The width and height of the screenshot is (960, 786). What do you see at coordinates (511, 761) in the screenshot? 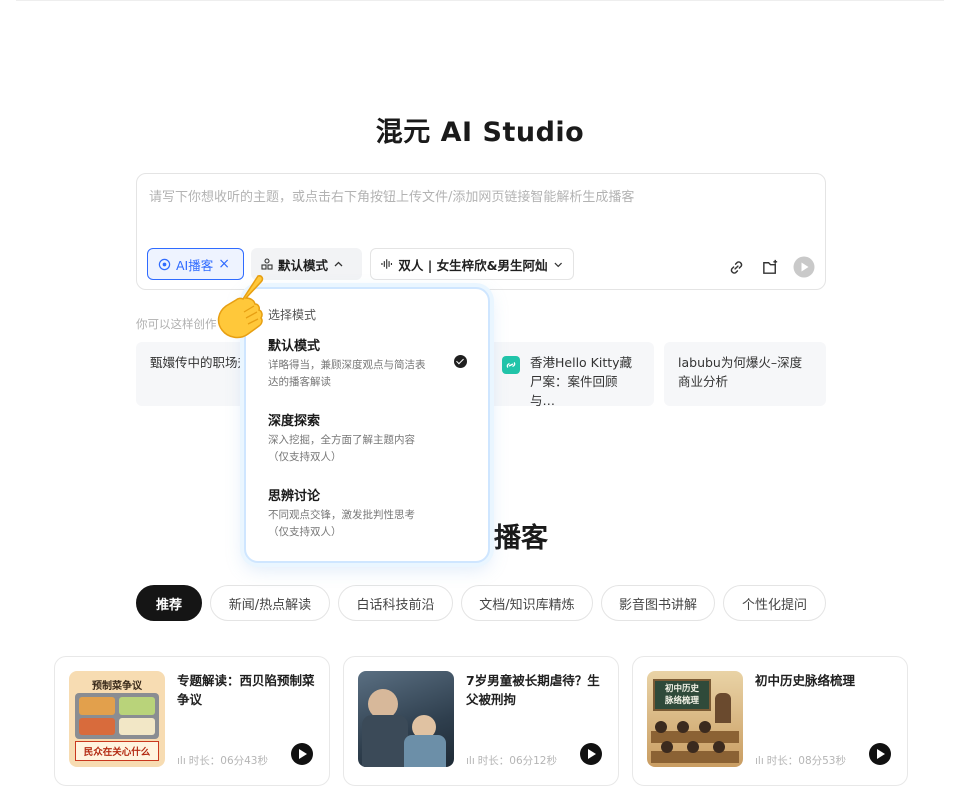
I see `podcast-duration: ılı 时长：06分12秒` at bounding box center [511, 761].